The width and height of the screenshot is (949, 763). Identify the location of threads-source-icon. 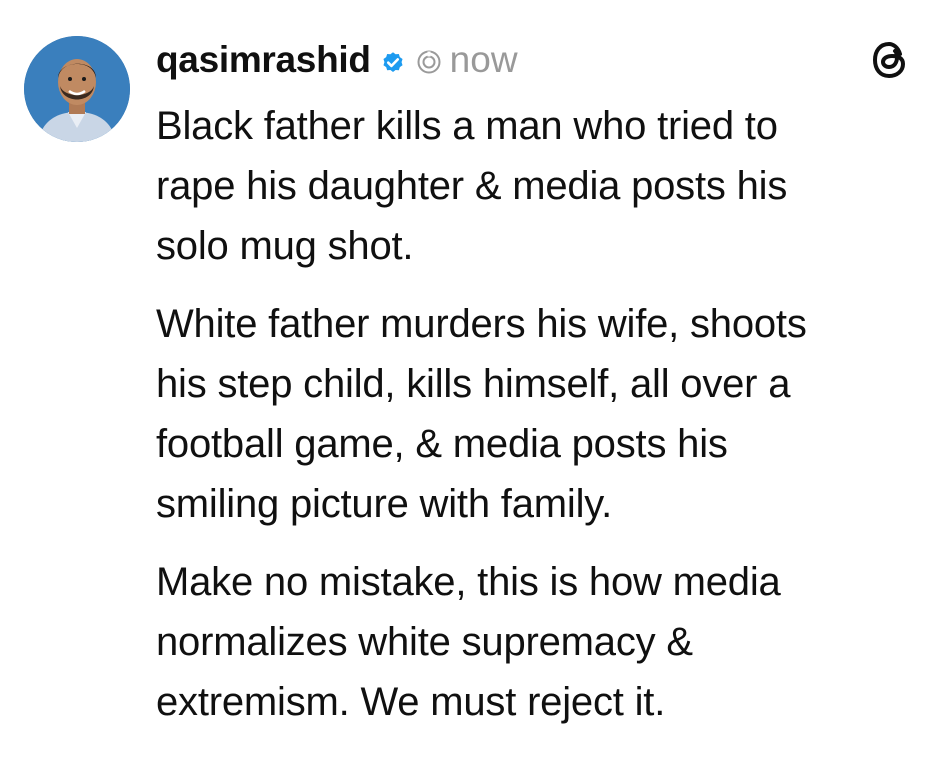
(429, 62).